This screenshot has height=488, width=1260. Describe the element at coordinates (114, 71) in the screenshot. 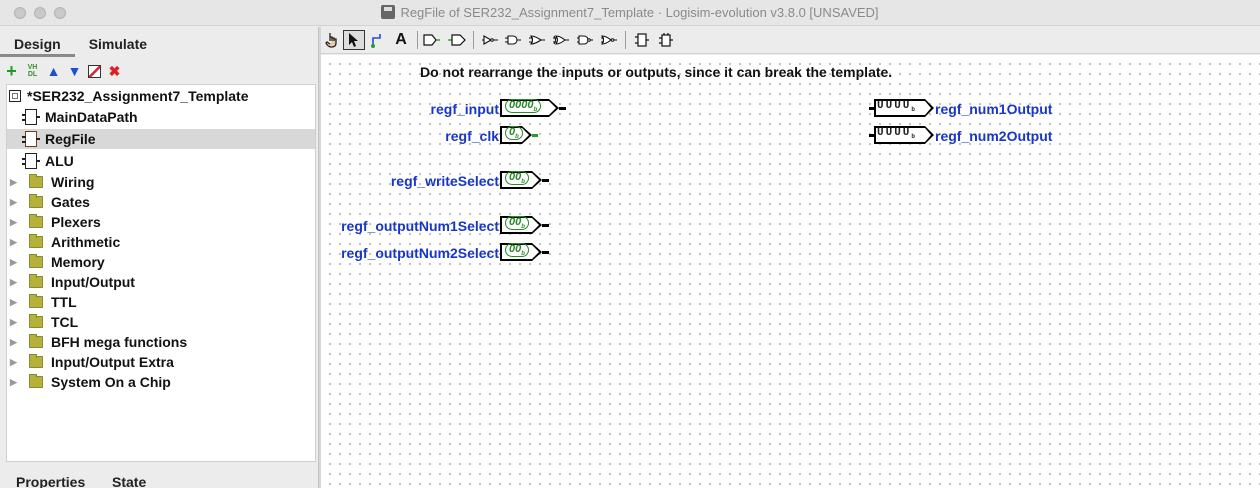

I see `delete-circuit-icon: ✖` at that location.